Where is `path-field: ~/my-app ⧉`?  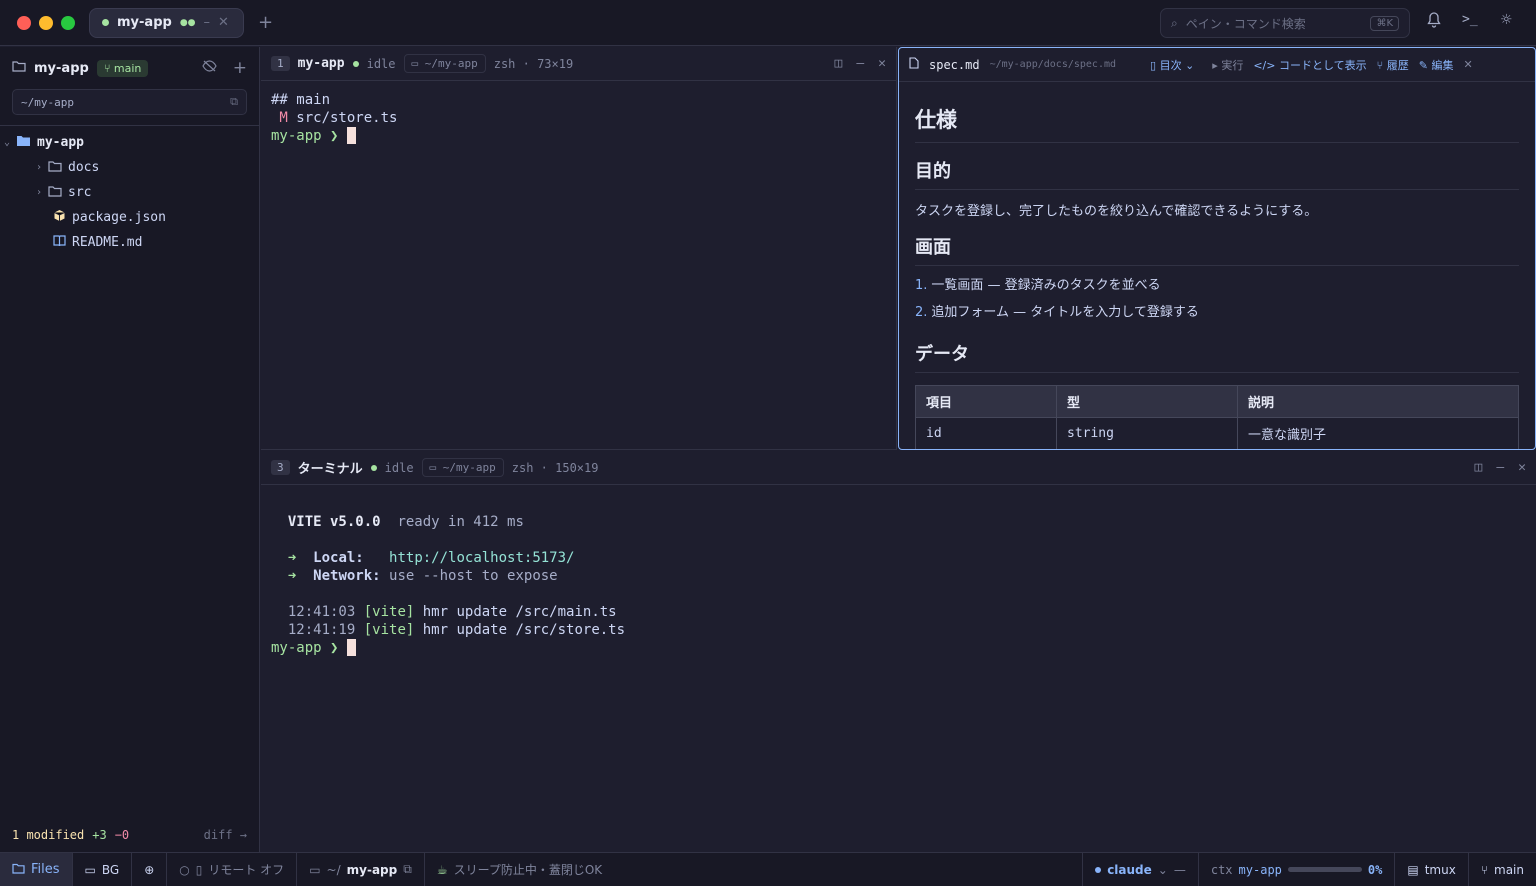 path-field: ~/my-app ⧉ is located at coordinates (129, 102).